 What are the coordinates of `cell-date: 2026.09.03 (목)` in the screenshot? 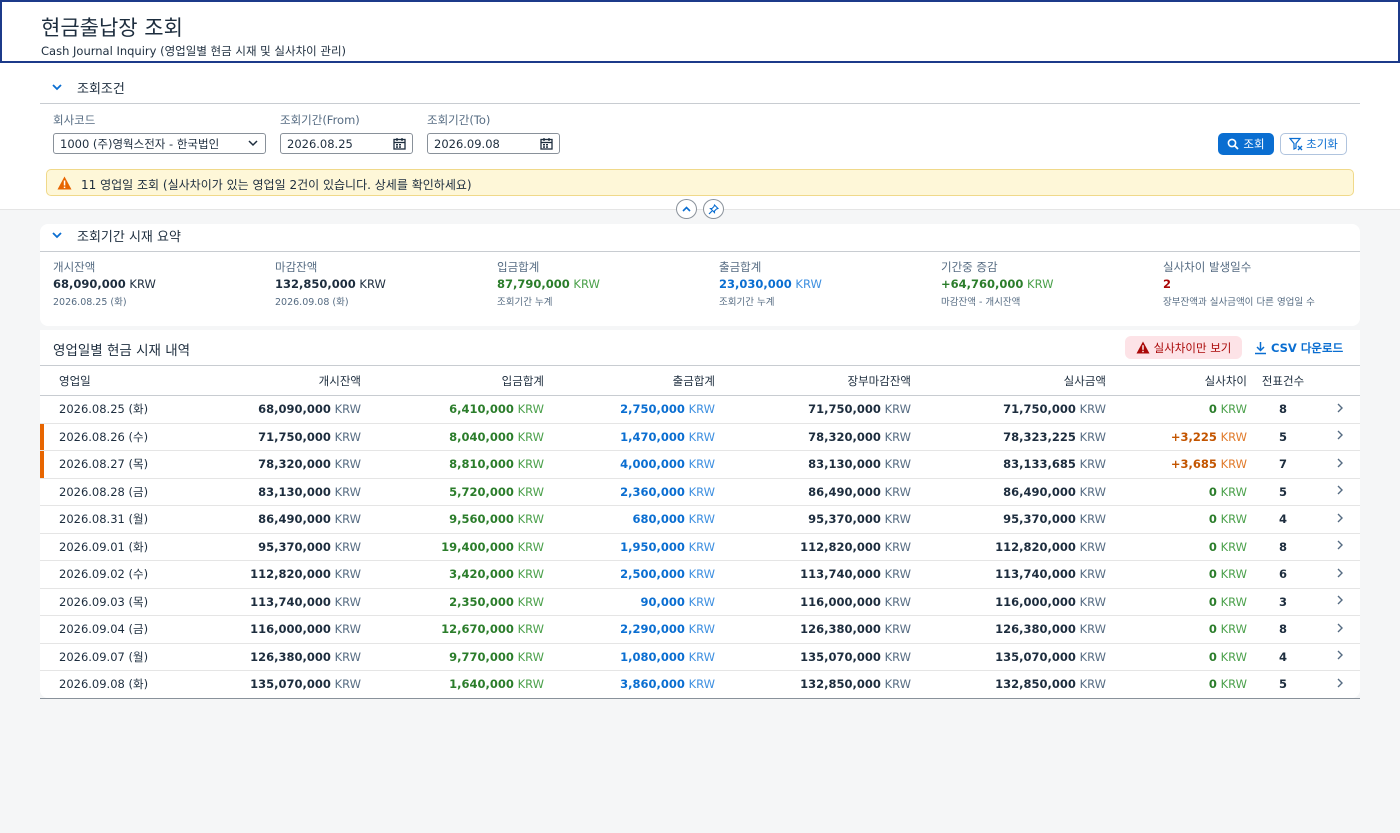 It's located at (104, 601).